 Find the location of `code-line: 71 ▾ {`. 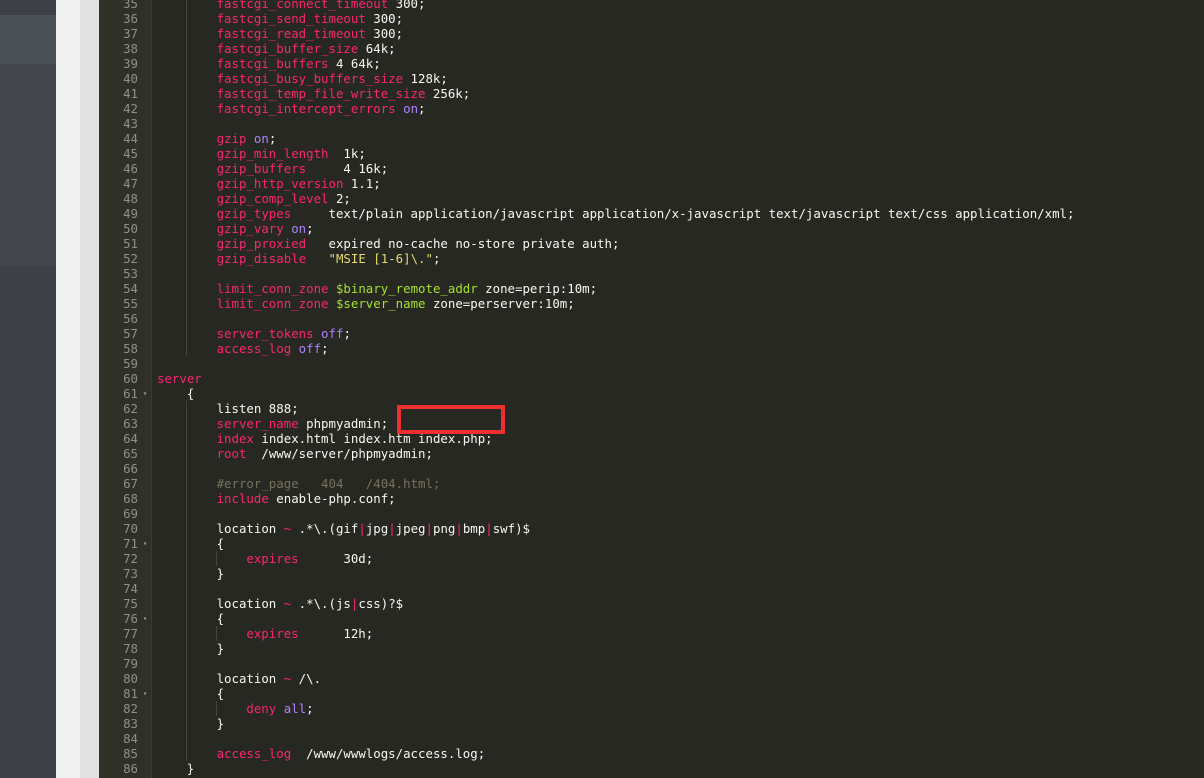

code-line: 71 ▾ { is located at coordinates (651, 543).